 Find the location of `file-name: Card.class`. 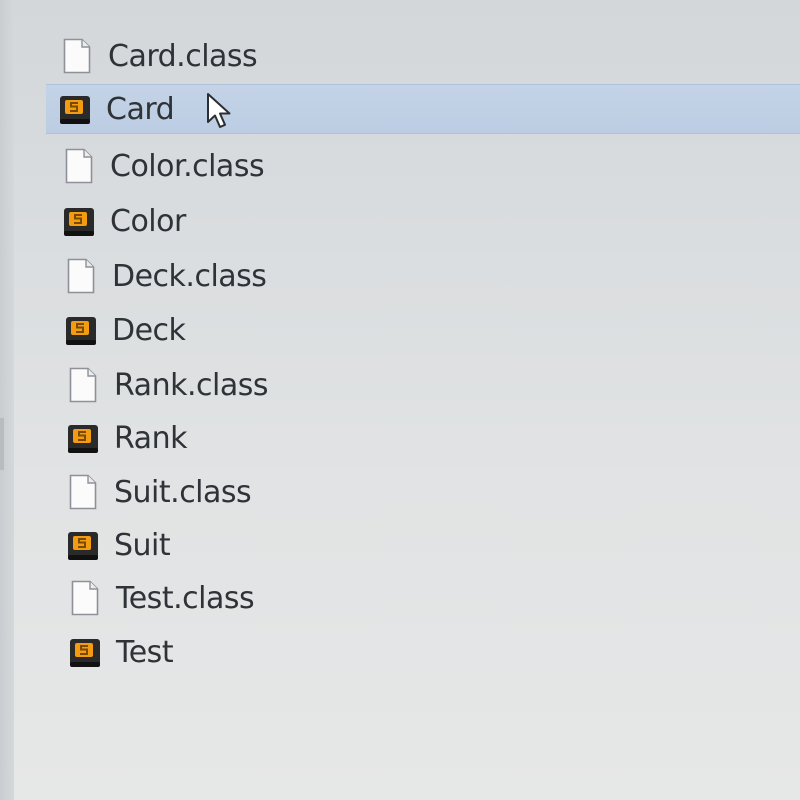

file-name: Card.class is located at coordinates (183, 56).